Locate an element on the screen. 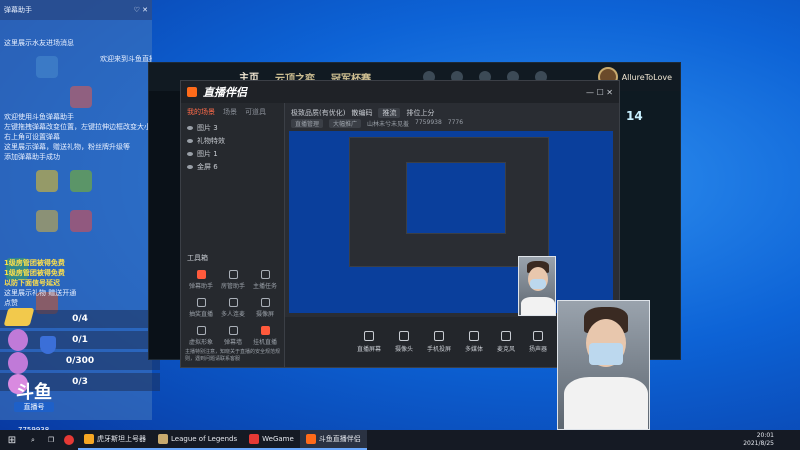 This screenshot has width=800, height=450. counter-value: 0/3 is located at coordinates (80, 382).